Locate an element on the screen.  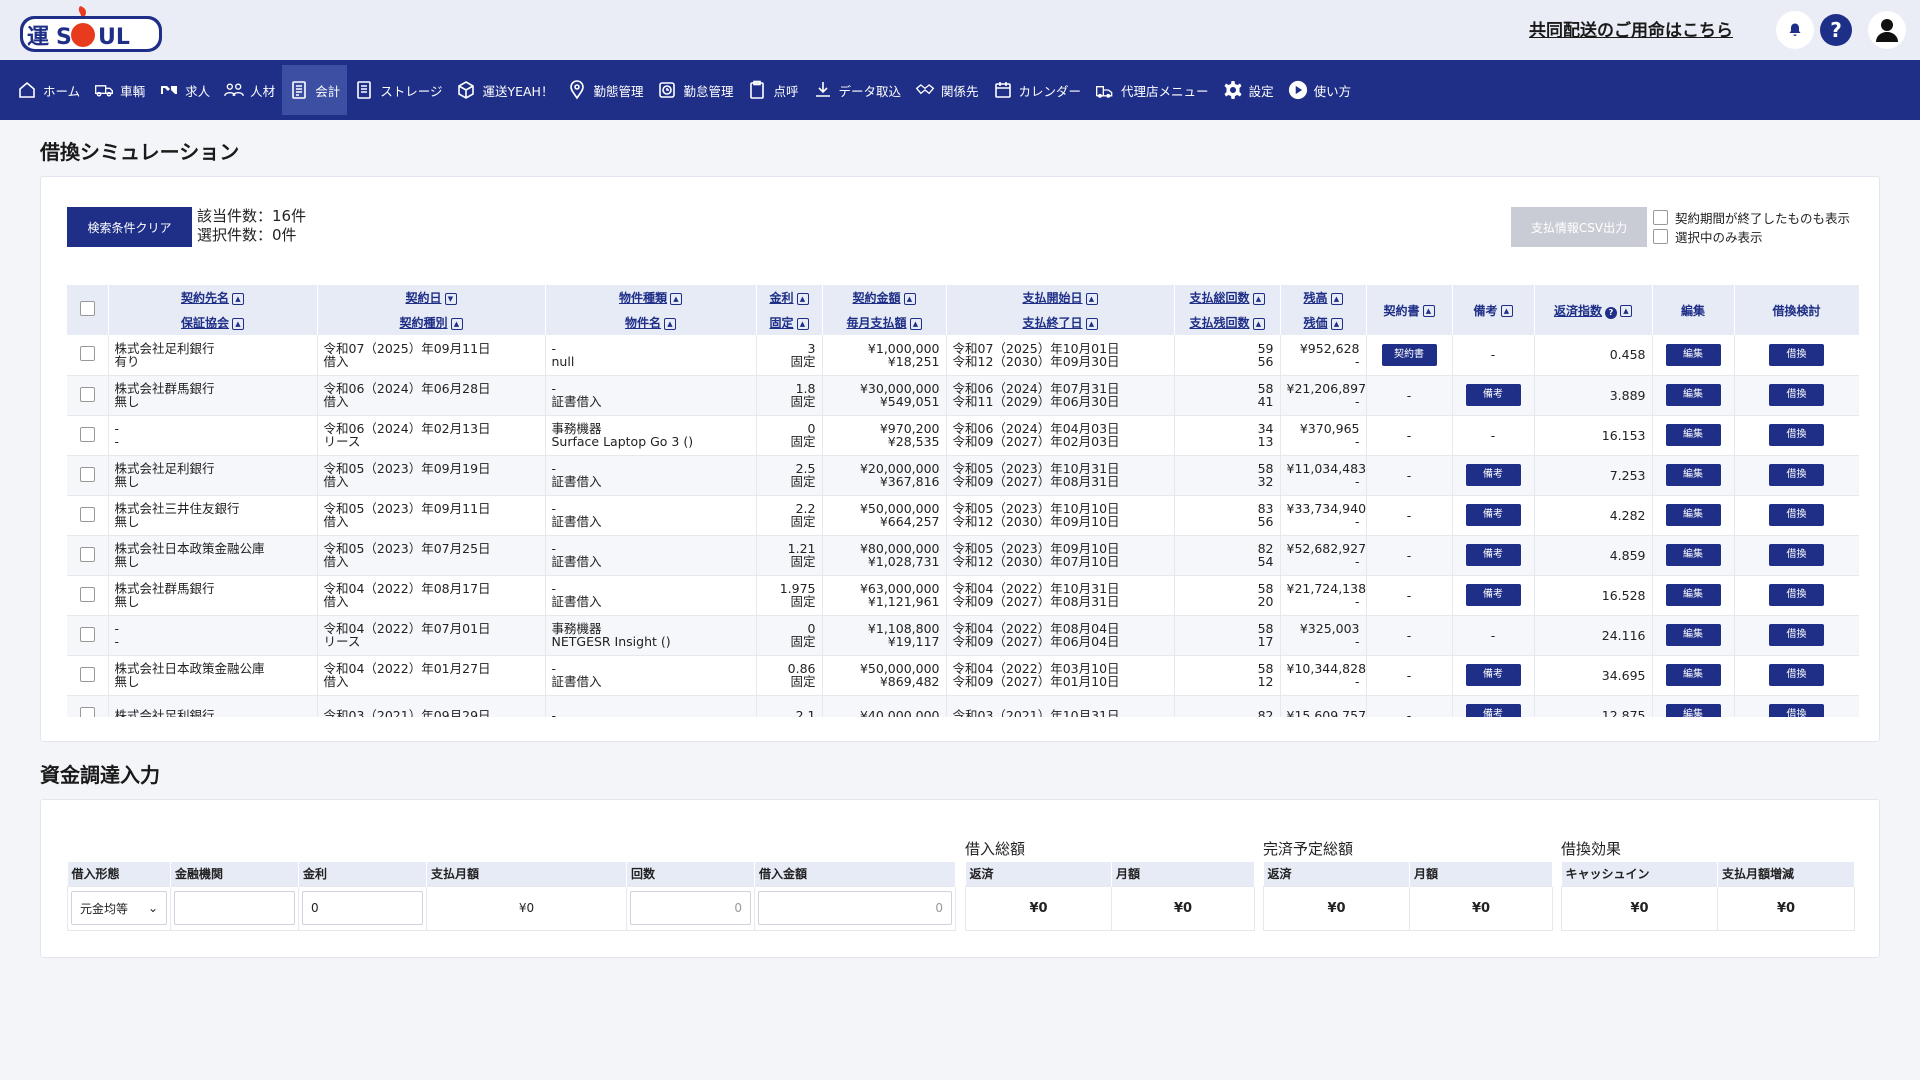
show-selected-option: 選択中のみ表示 is located at coordinates (1708, 236).